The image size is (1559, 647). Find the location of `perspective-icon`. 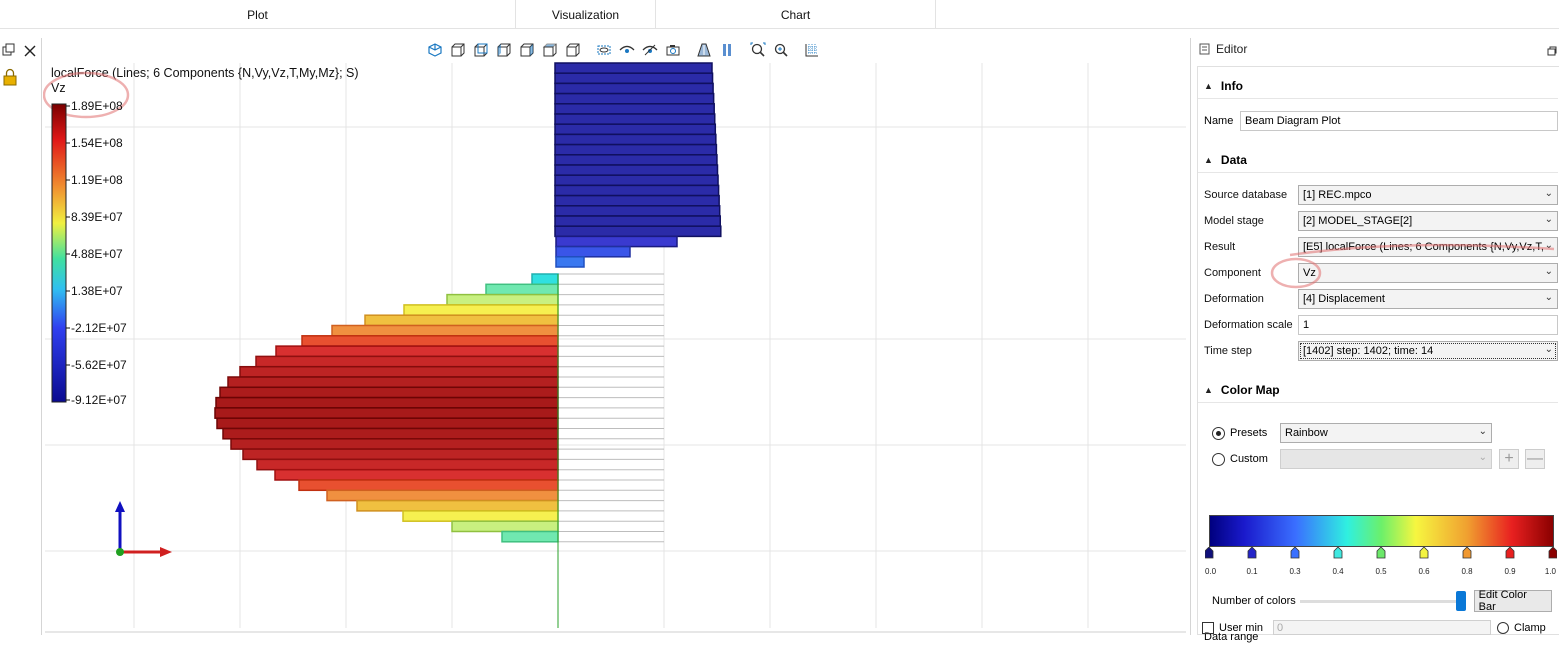

perspective-icon is located at coordinates (703, 50).